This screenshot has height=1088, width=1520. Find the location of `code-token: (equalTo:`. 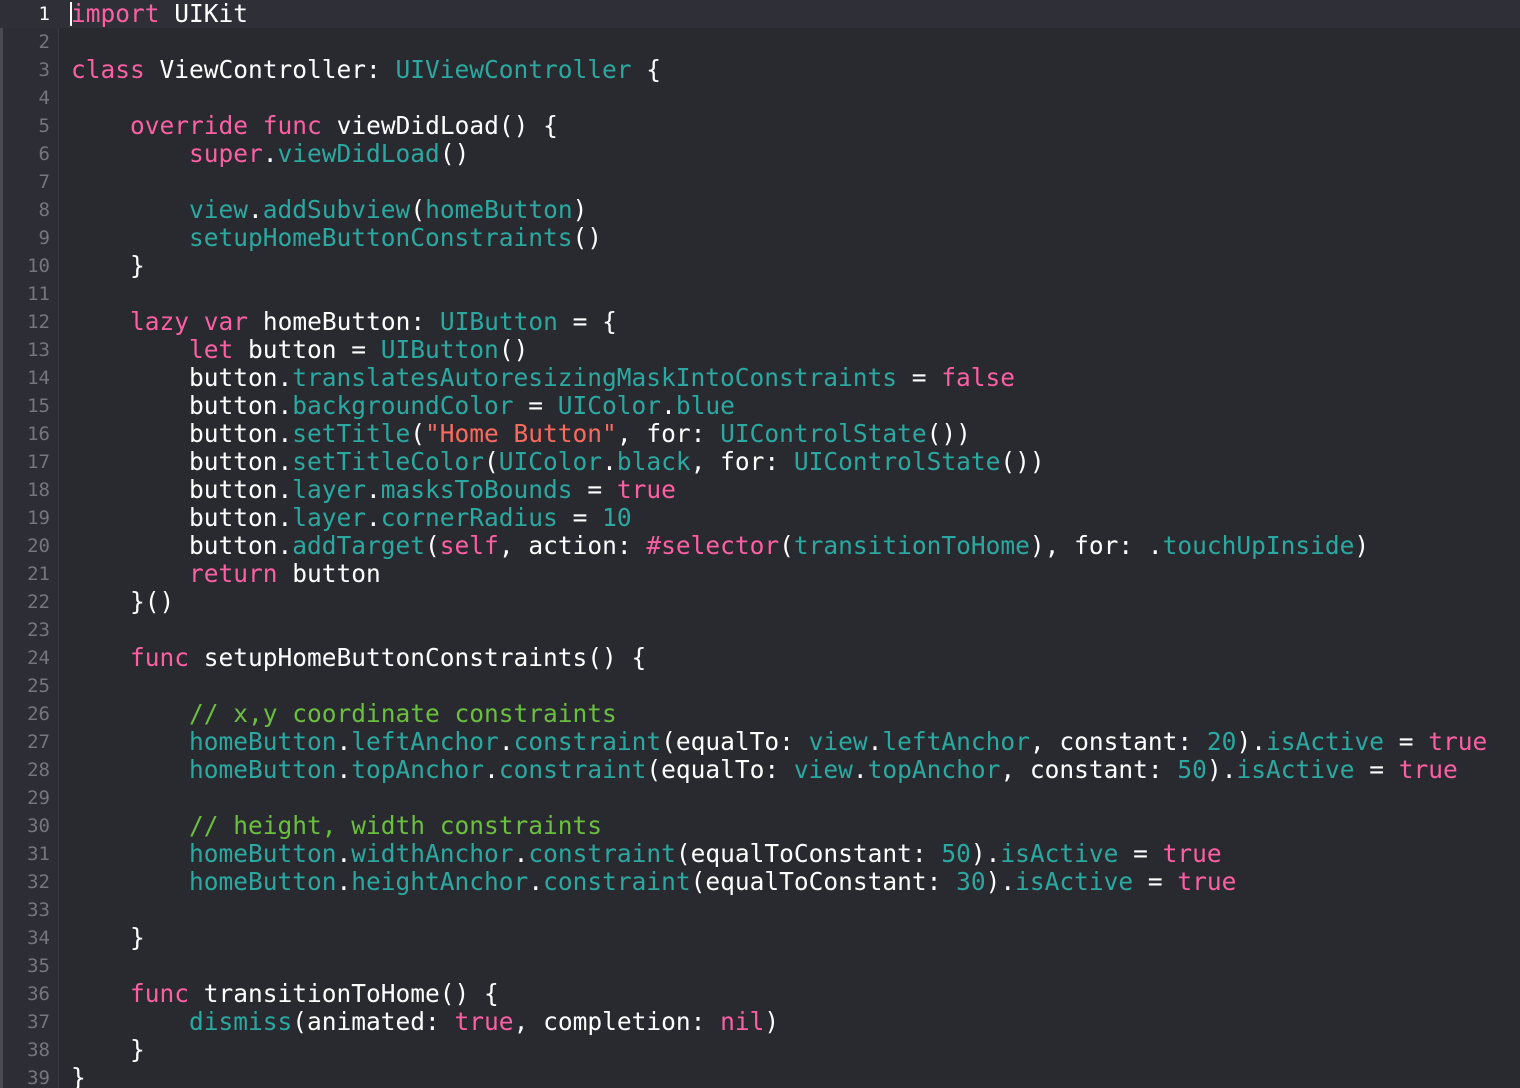

code-token: (equalTo: is located at coordinates (735, 741).